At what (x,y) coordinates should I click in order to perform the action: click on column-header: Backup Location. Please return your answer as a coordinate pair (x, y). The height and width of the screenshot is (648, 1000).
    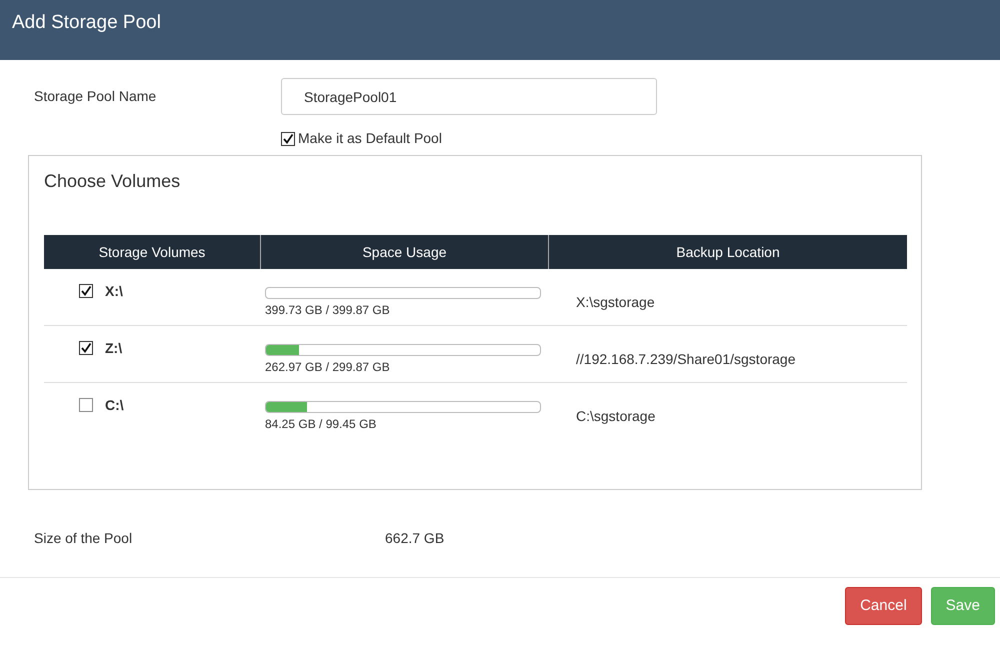
    Looking at the image, I should click on (727, 252).